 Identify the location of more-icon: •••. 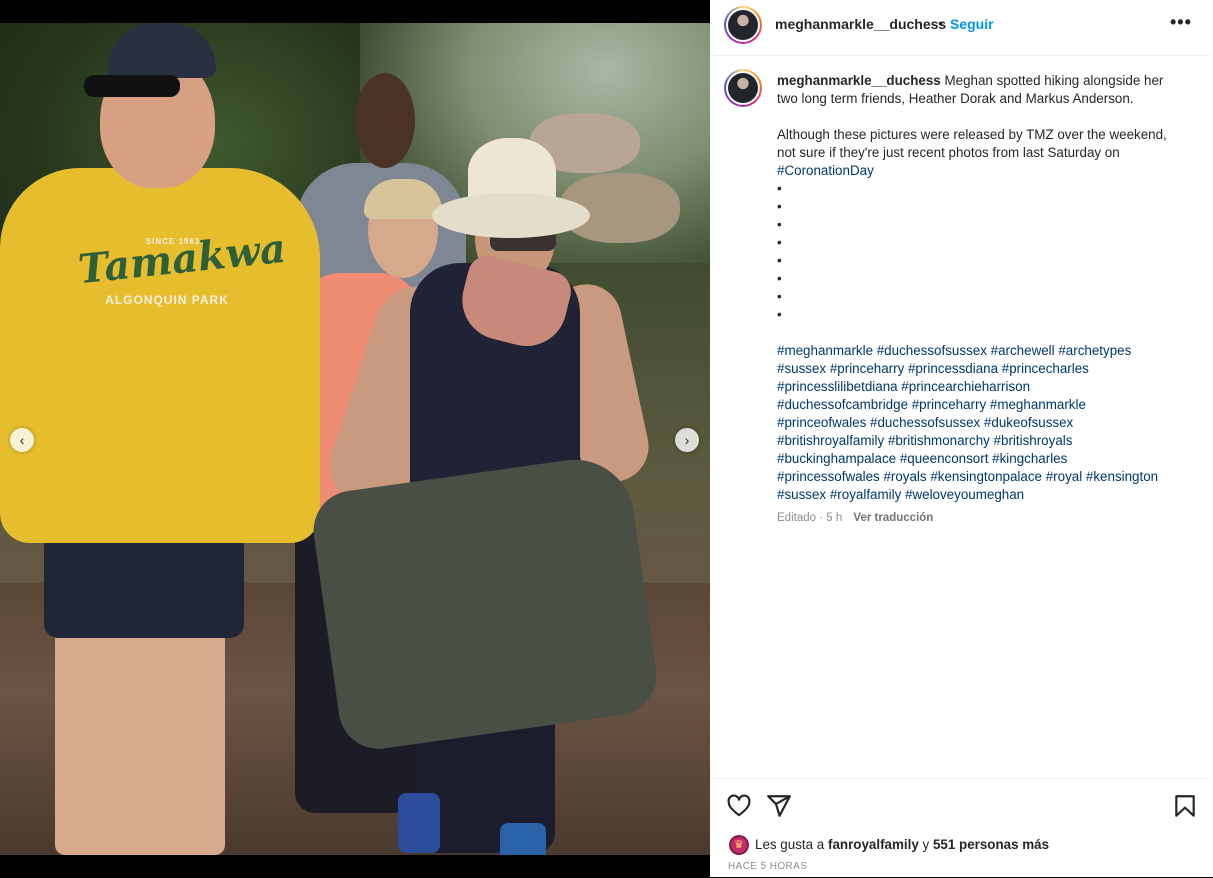
(1181, 22).